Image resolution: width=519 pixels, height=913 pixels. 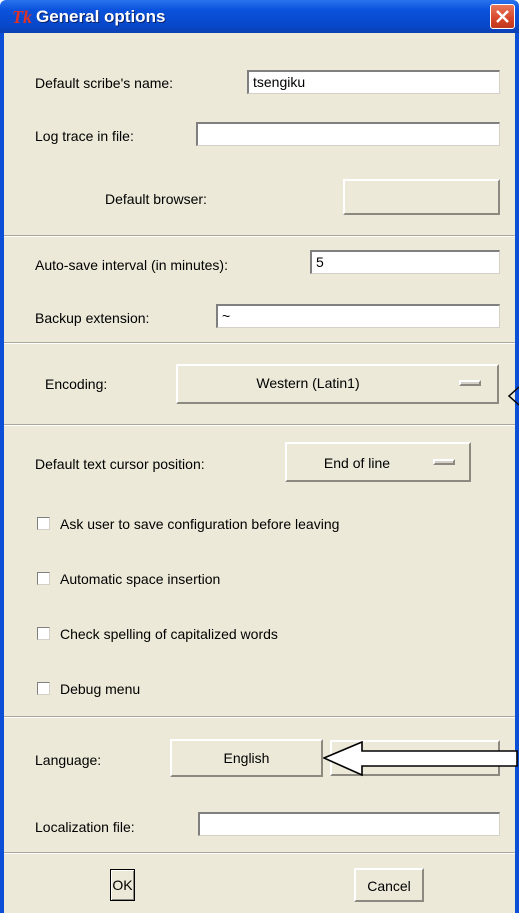 What do you see at coordinates (43, 523) in the screenshot?
I see `checkbox-ask-save` at bounding box center [43, 523].